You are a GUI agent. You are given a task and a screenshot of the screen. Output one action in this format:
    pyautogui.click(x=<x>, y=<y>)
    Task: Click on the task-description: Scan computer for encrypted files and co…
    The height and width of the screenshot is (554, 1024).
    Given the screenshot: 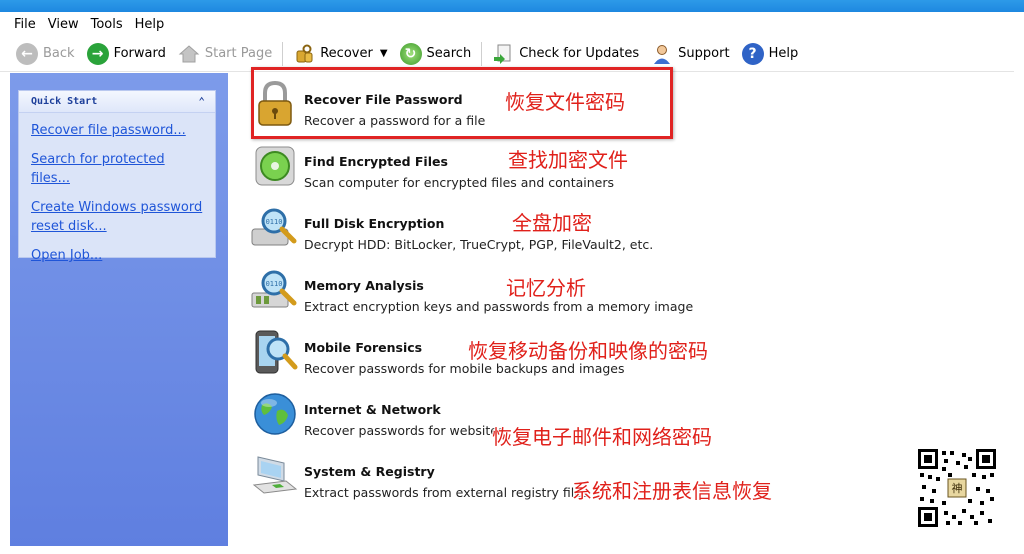 What is the action you would take?
    pyautogui.click(x=459, y=182)
    